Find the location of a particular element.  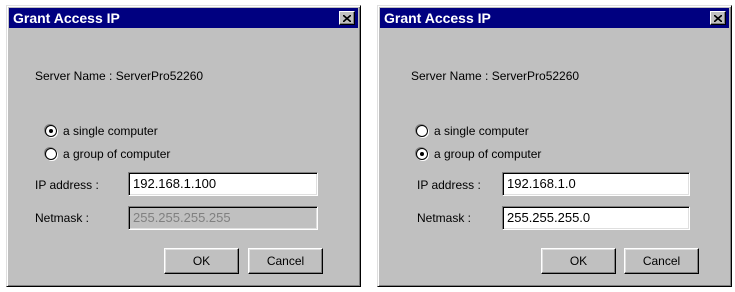

netmask-input: 255.255.255.0 is located at coordinates (596, 218).